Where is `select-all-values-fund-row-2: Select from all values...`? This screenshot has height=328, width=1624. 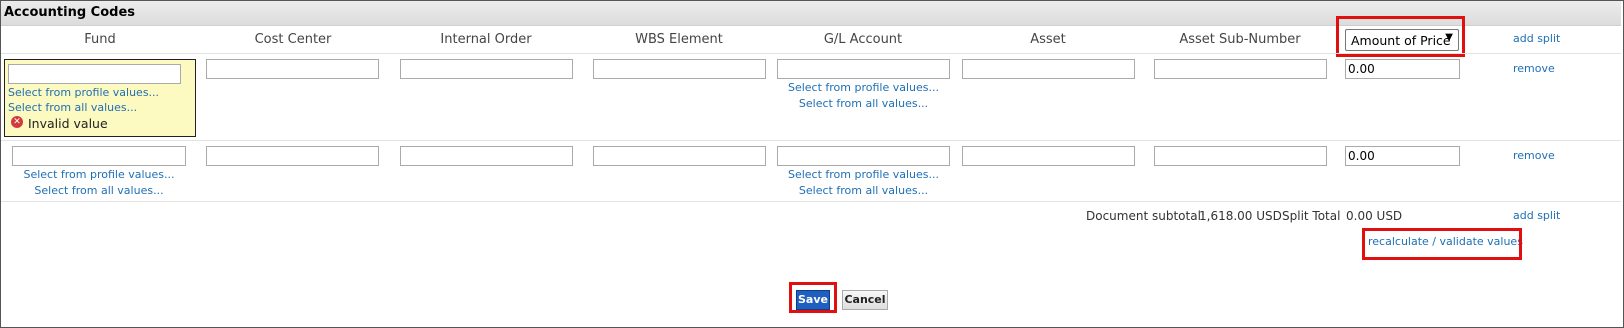
select-all-values-fund-row-2: Select from all values... is located at coordinates (99, 190).